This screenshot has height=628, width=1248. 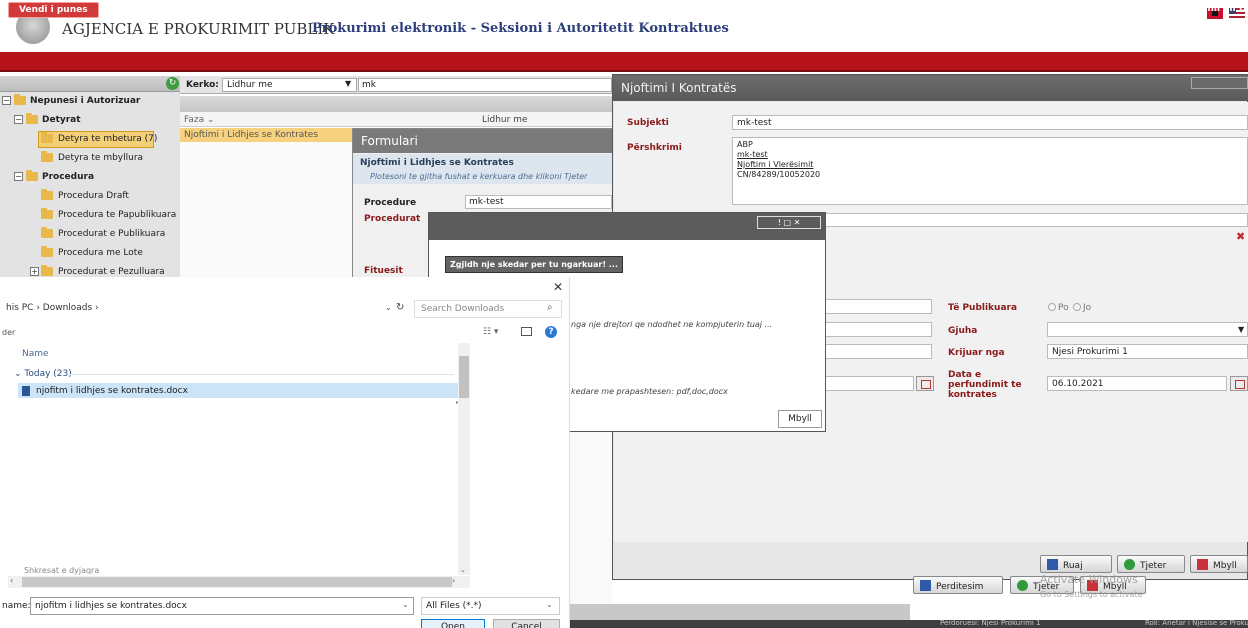 What do you see at coordinates (90, 120) in the screenshot?
I see `tree-item-detyrat: − Detyrat` at bounding box center [90, 120].